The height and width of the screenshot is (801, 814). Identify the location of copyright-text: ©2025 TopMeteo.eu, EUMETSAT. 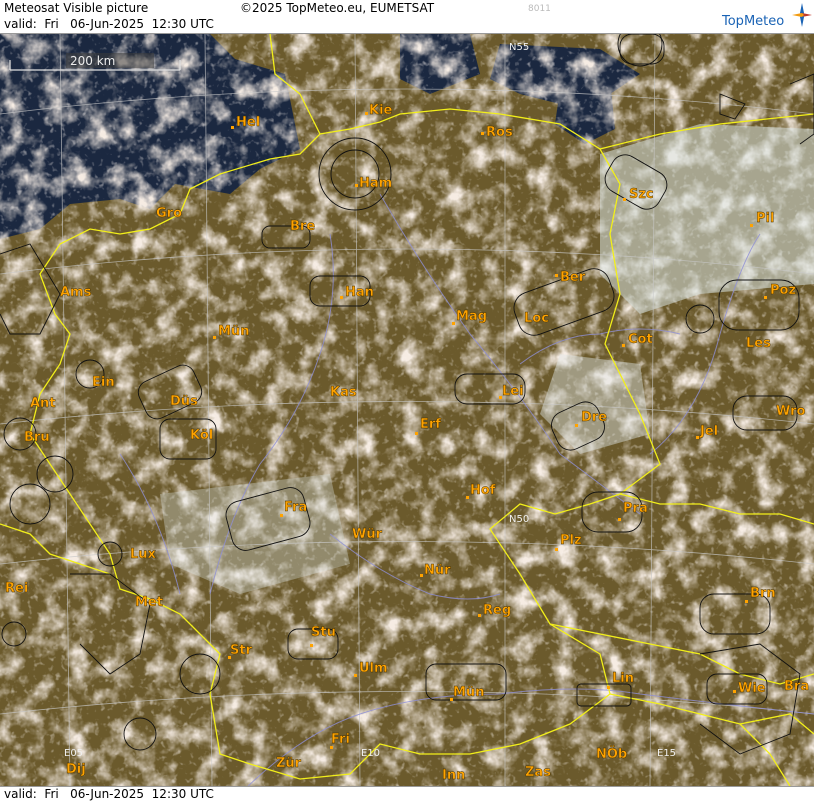
(337, 8).